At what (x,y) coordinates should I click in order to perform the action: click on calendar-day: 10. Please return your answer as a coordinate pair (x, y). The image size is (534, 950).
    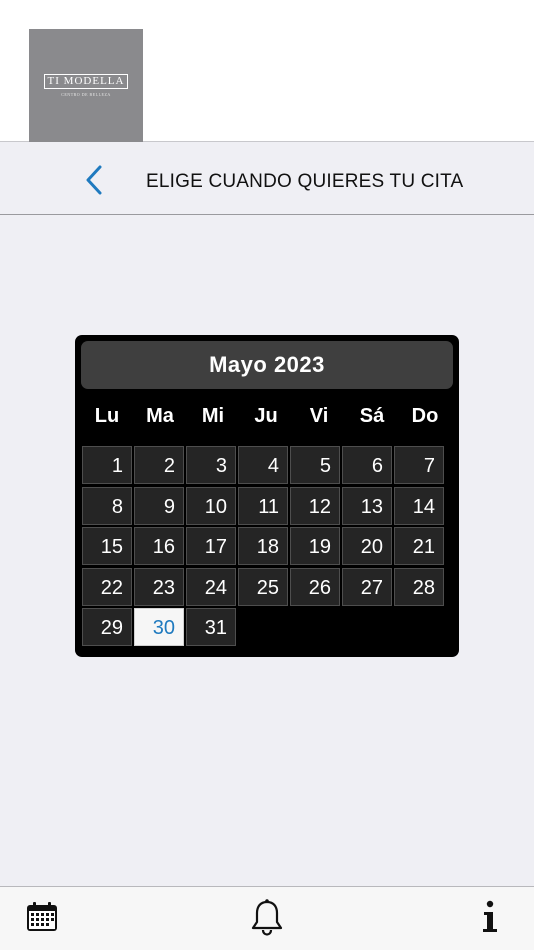
    Looking at the image, I should click on (211, 505).